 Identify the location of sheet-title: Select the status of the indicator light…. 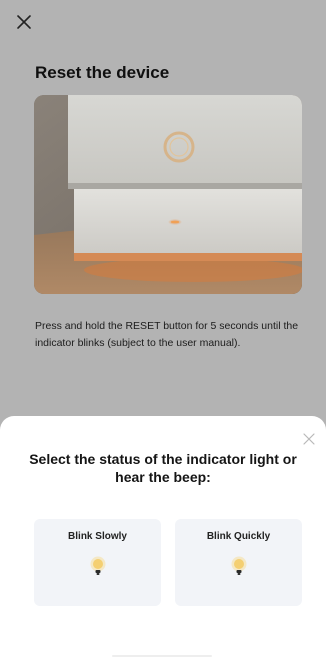
(163, 468).